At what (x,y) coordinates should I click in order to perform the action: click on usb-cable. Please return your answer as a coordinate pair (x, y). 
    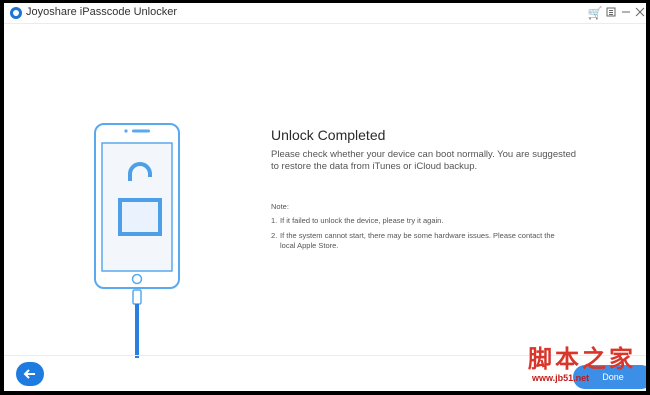
    Looking at the image, I should click on (137, 331).